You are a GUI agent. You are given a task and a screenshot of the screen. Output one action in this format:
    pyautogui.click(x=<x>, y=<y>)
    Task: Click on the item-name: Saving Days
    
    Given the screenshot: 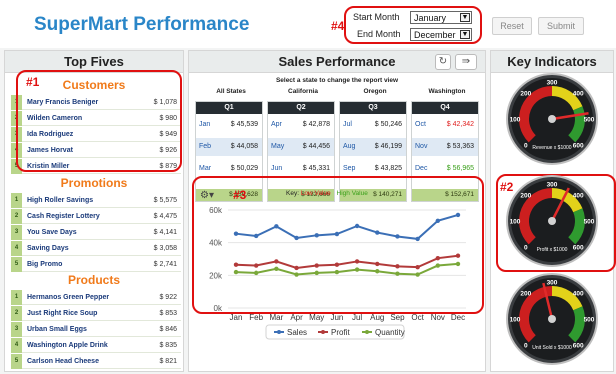 What is the action you would take?
    pyautogui.click(x=48, y=248)
    